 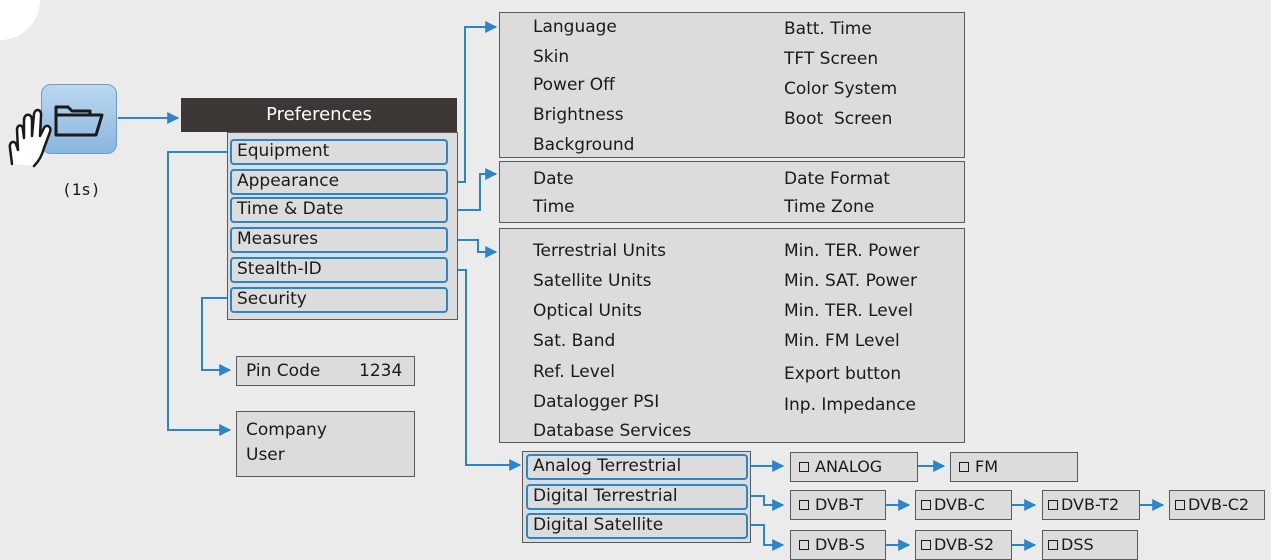 What do you see at coordinates (1014, 467) in the screenshot?
I see `standard-fm: FM` at bounding box center [1014, 467].